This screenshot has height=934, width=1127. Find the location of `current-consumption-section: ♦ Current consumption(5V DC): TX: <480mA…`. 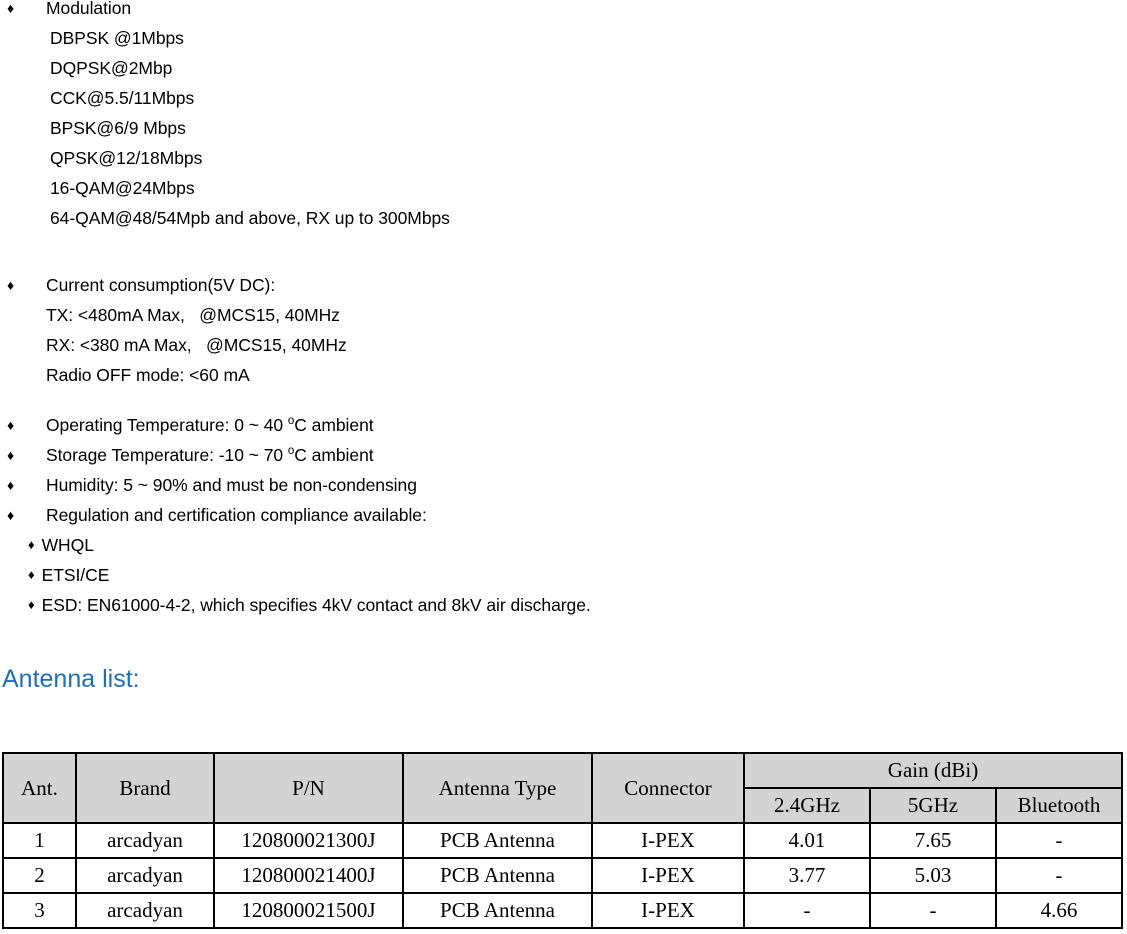

current-consumption-section: ♦ Current consumption(5V DC): TX: <480mA… is located at coordinates (563, 330).